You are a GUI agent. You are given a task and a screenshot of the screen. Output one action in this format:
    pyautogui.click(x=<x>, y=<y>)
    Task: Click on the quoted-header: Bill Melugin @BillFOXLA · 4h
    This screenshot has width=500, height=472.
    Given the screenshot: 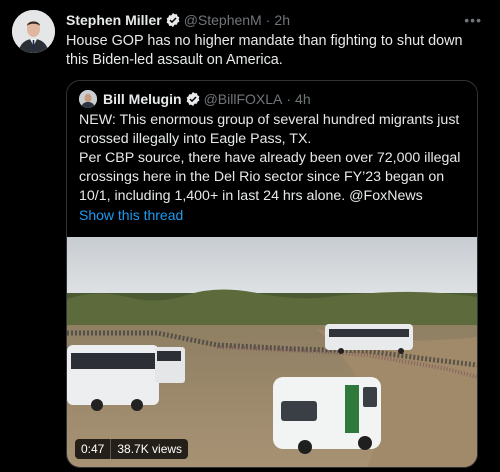 What is the action you would take?
    pyautogui.click(x=195, y=99)
    